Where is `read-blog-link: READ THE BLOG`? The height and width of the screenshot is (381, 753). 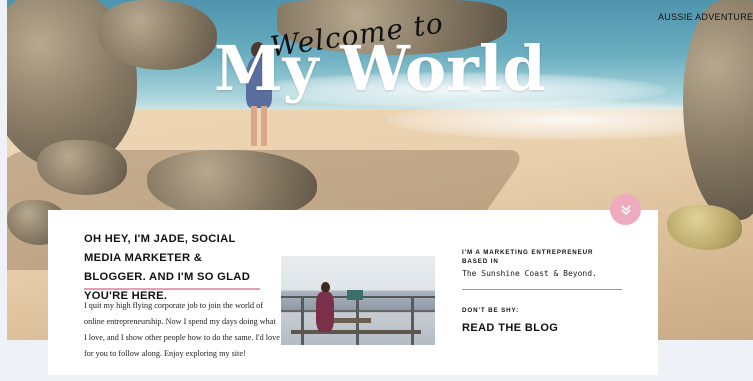 read-blog-link: READ THE BLOG is located at coordinates (510, 328).